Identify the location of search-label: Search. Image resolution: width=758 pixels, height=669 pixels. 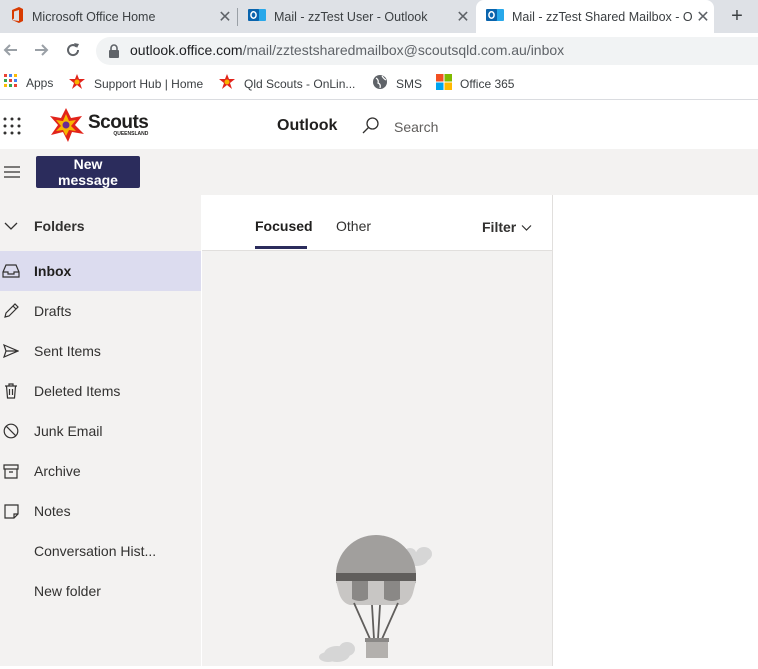
(416, 126).